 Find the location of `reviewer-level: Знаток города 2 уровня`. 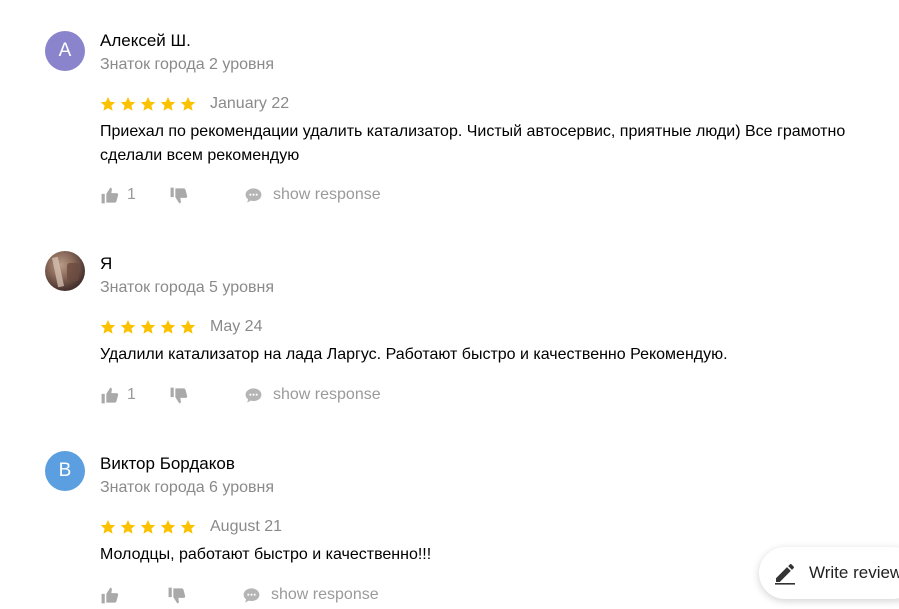

reviewer-level: Знаток города 2 уровня is located at coordinates (187, 64).